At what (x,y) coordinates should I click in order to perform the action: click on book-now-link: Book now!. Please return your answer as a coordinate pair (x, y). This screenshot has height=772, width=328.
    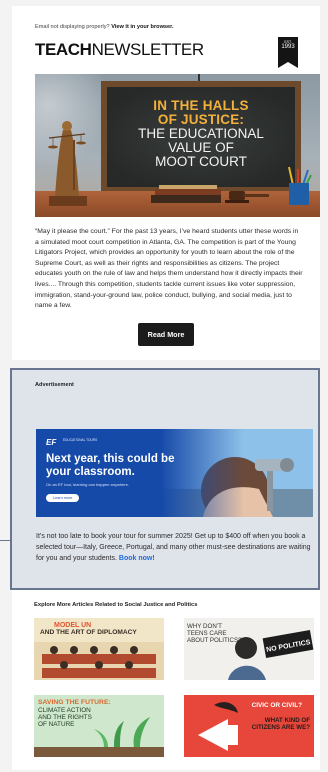
    Looking at the image, I should click on (137, 558).